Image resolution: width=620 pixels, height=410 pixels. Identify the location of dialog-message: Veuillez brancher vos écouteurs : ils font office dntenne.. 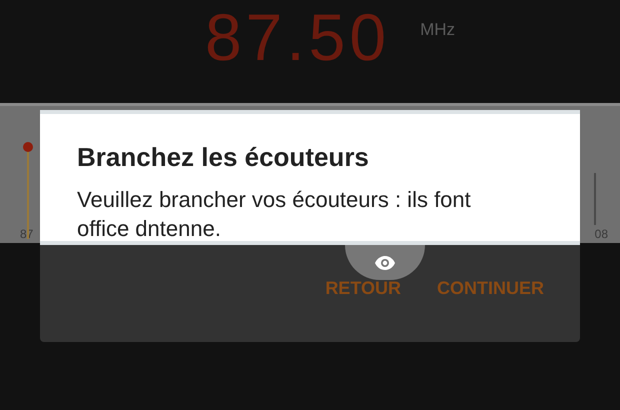
(274, 214).